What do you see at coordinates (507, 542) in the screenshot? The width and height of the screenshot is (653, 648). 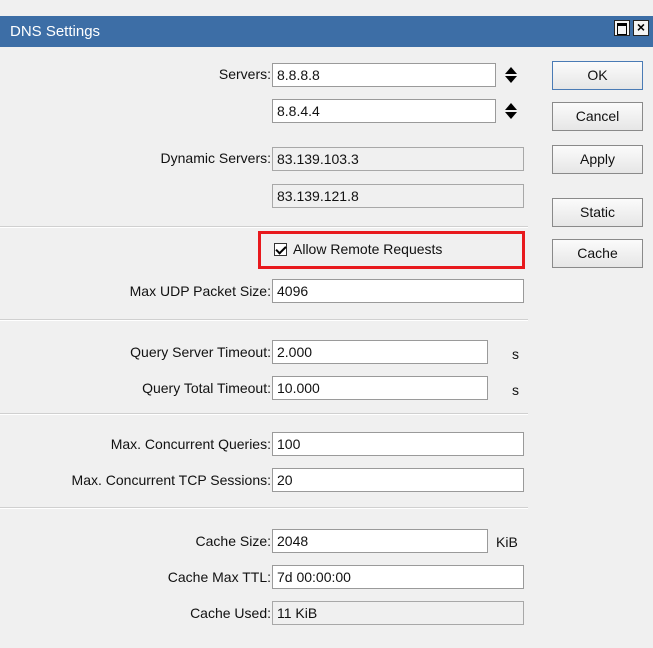 I see `cache-size-unit: KiB` at bounding box center [507, 542].